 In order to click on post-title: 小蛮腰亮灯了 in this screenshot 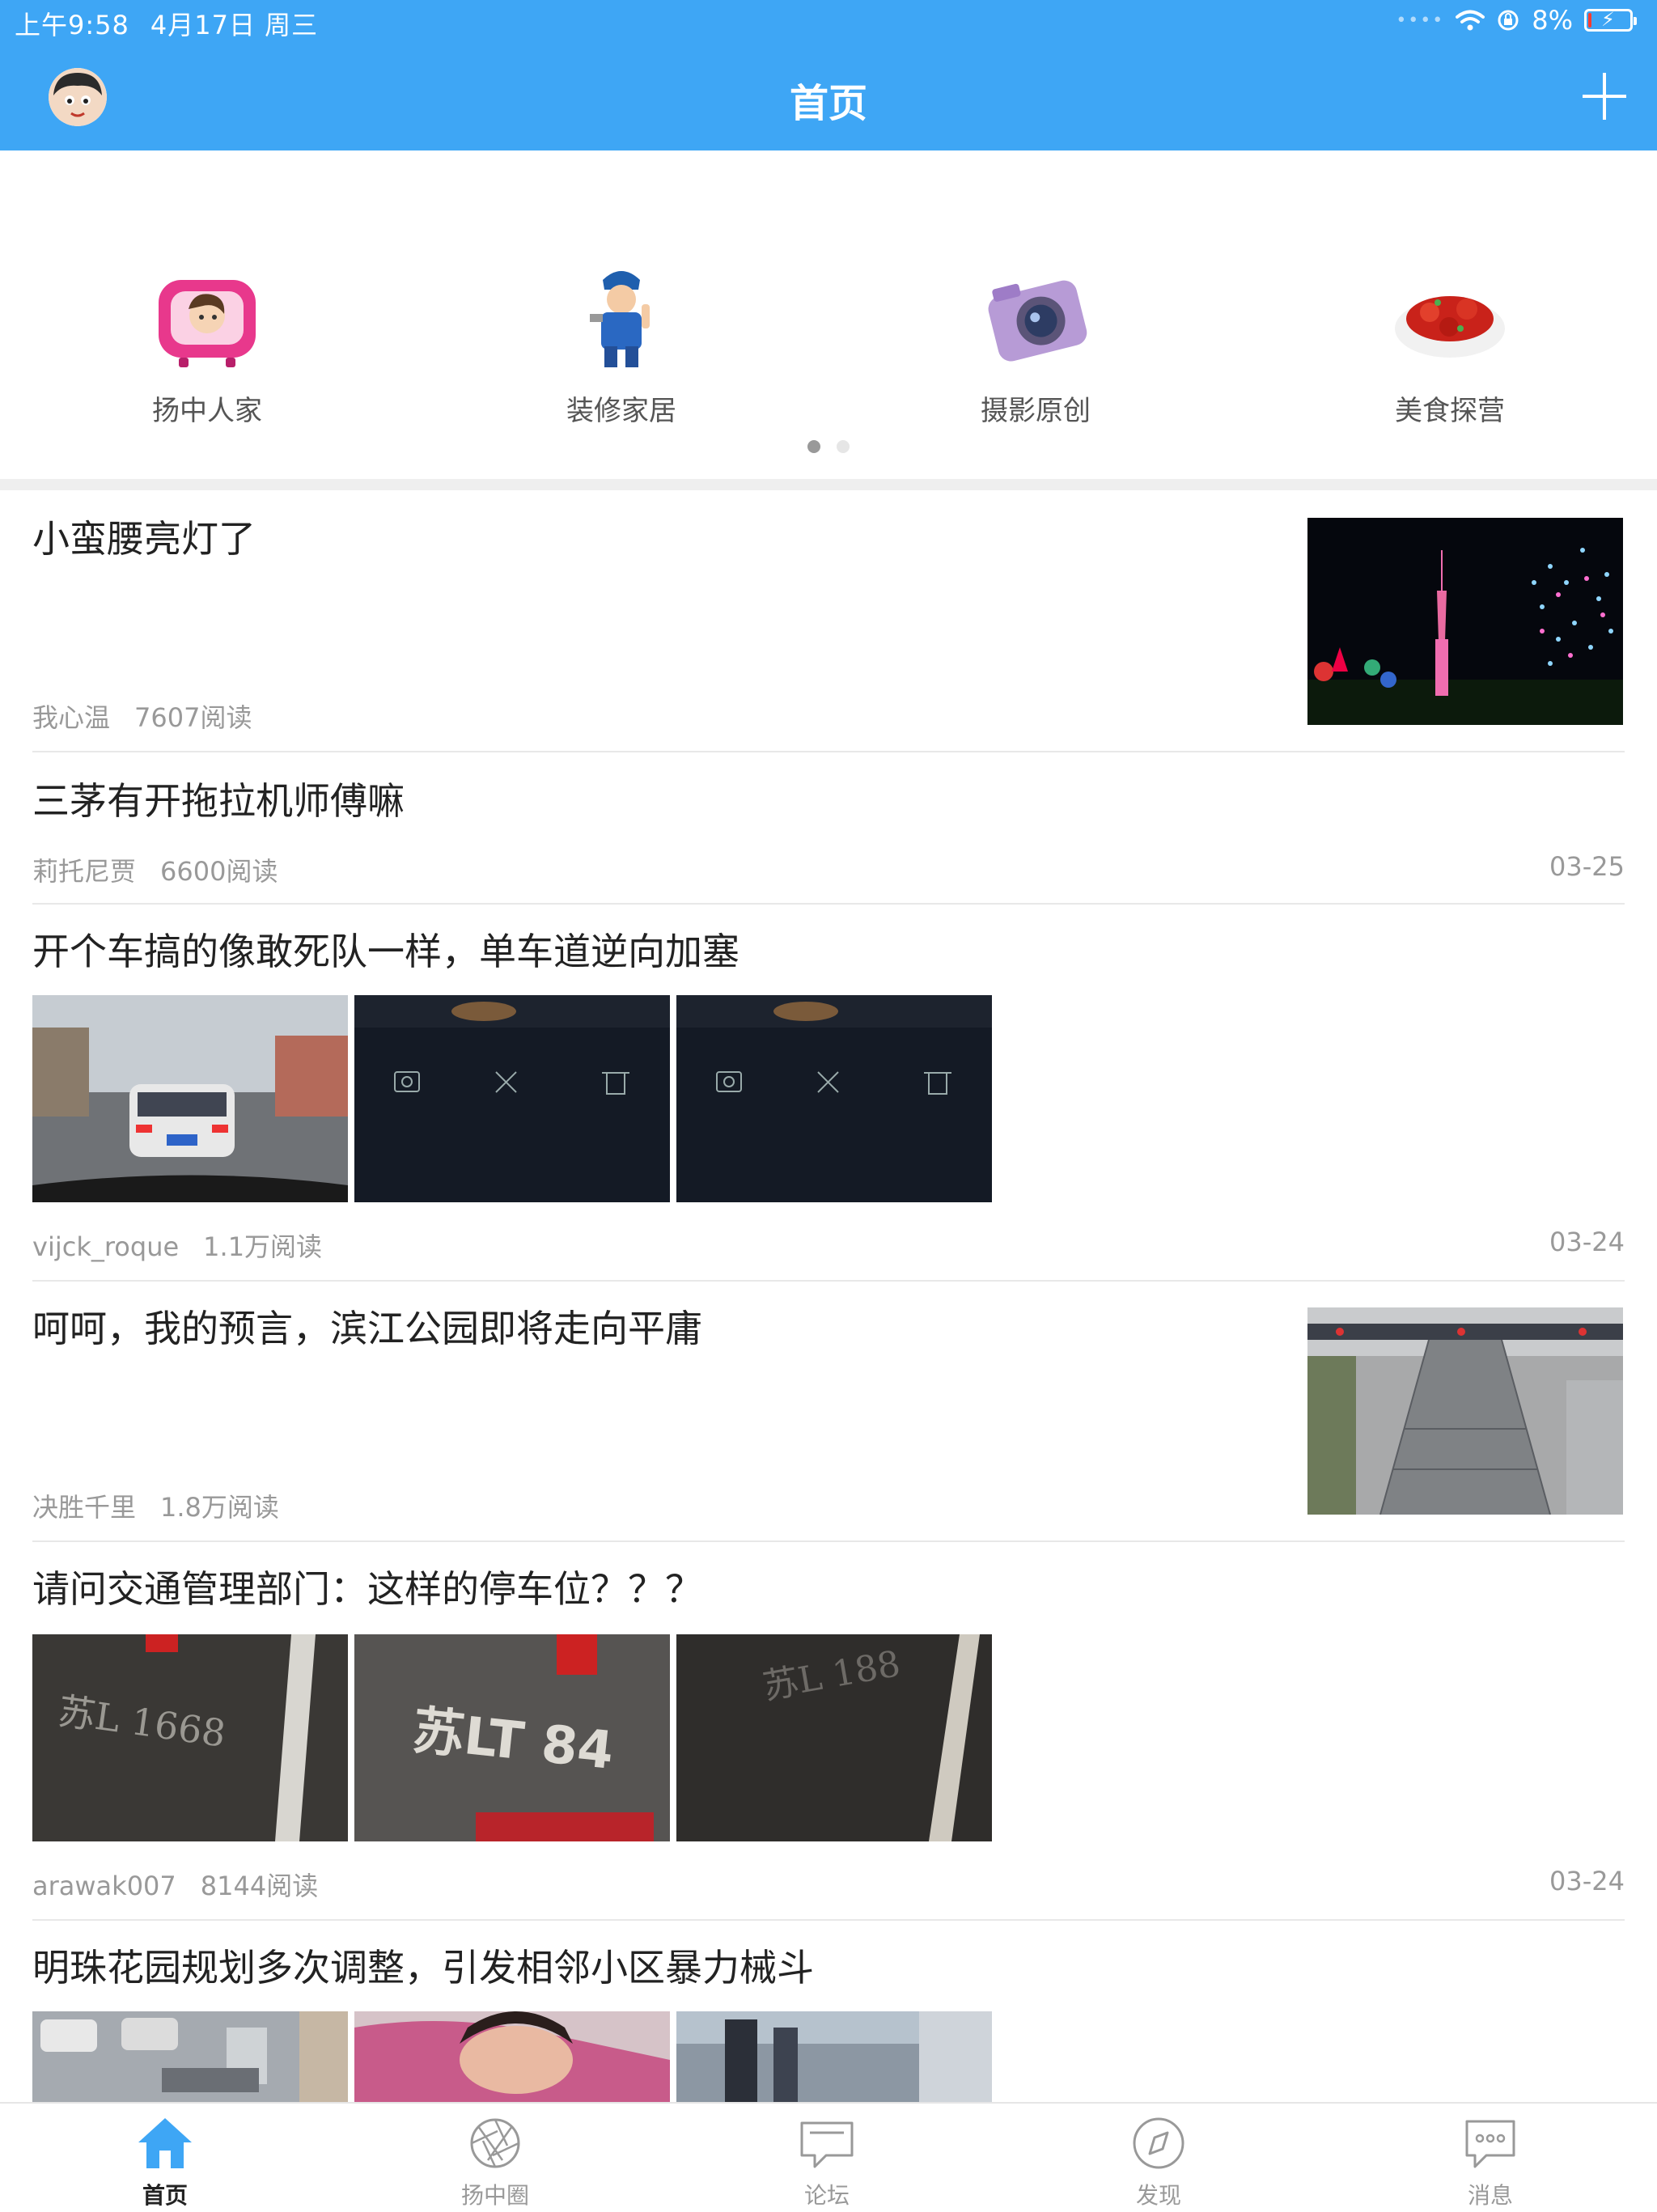, I will do `click(144, 536)`.